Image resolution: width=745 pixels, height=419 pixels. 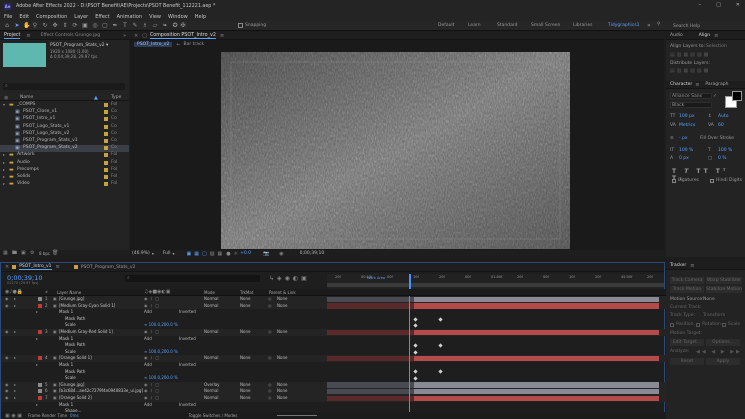 I want to click on workspace-small-screen: Small Screen, so click(x=545, y=25).